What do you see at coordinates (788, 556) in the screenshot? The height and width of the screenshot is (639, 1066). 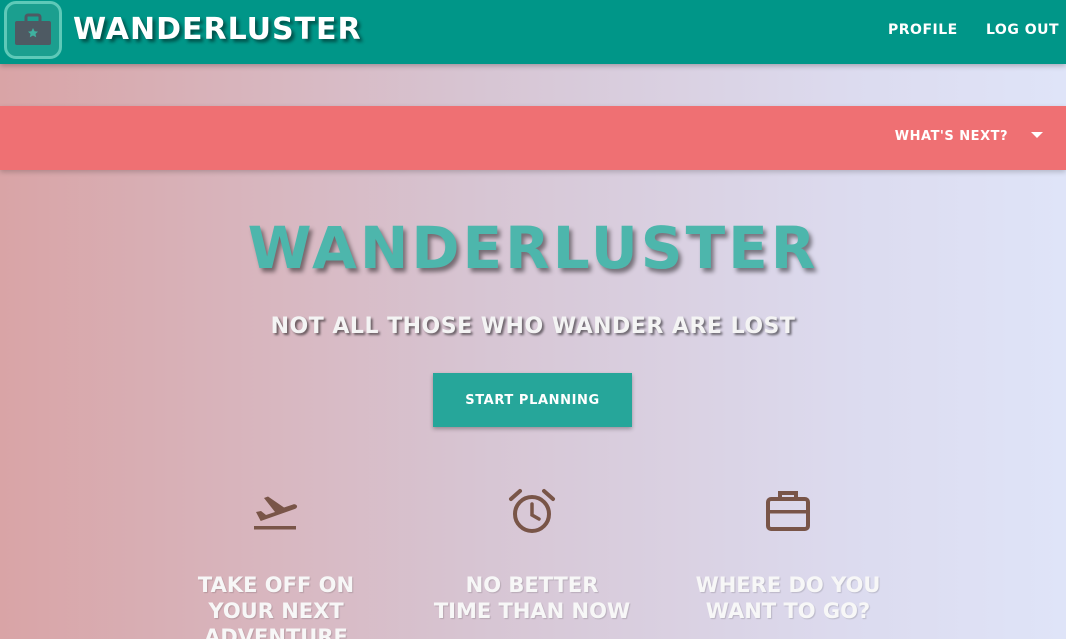 I see `feature-destination: WHERE DO YOU WANT TO GO?` at bounding box center [788, 556].